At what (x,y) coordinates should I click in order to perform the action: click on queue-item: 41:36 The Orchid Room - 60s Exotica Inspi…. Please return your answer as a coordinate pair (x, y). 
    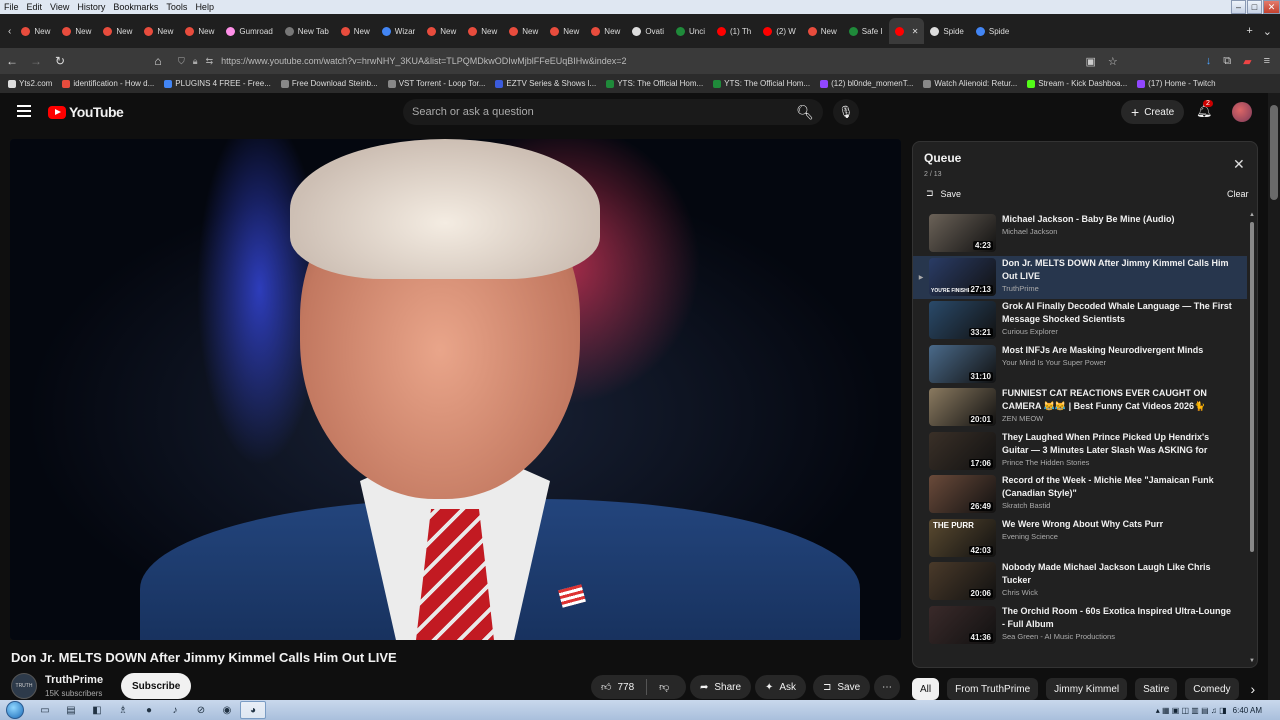
    Looking at the image, I should click on (1080, 626).